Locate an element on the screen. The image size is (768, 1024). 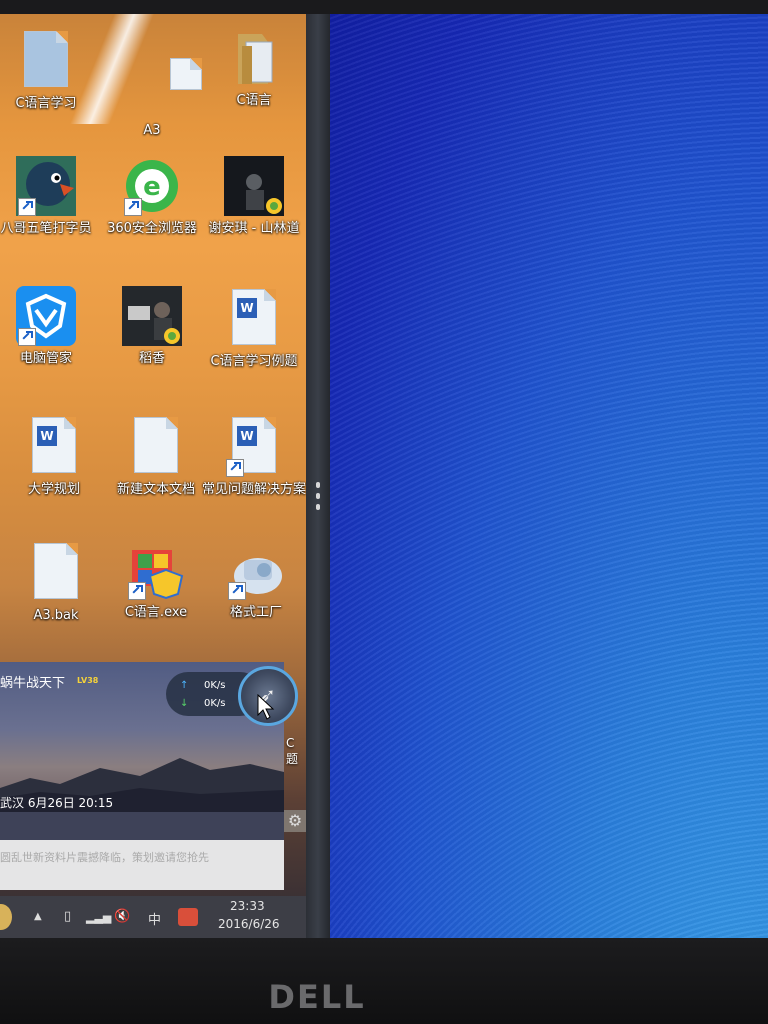
desktop-icon-label: 新建文本文档 is located at coordinates (155, 489).